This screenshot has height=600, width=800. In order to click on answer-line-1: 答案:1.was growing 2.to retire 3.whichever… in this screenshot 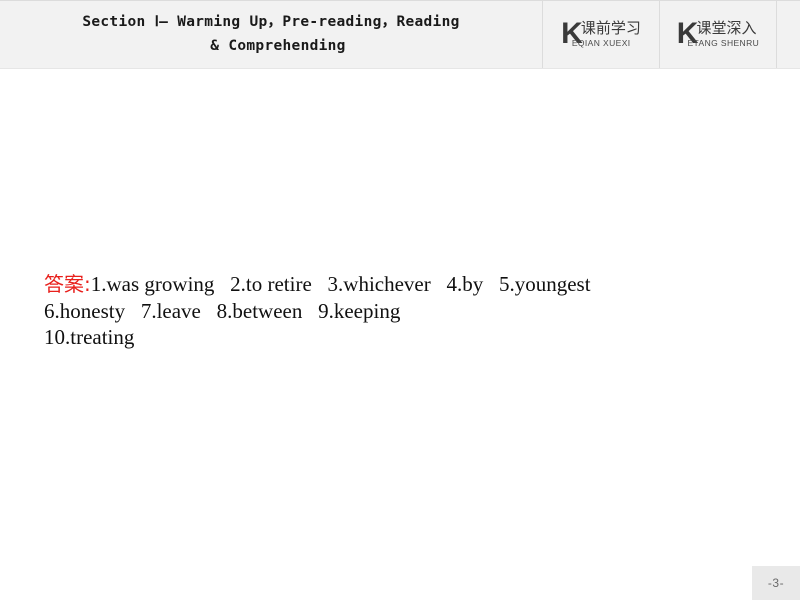, I will do `click(400, 284)`.